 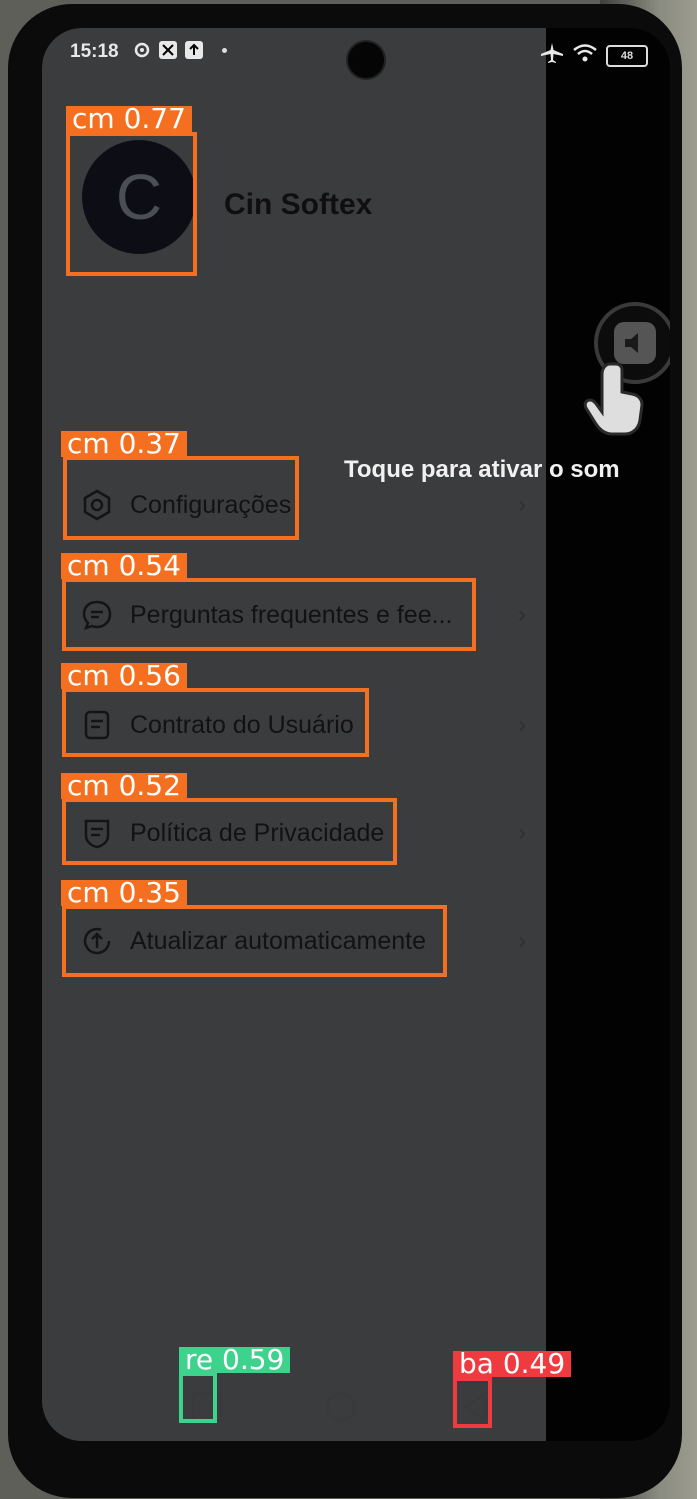 I want to click on profile-name: Cin Softex, so click(x=298, y=204).